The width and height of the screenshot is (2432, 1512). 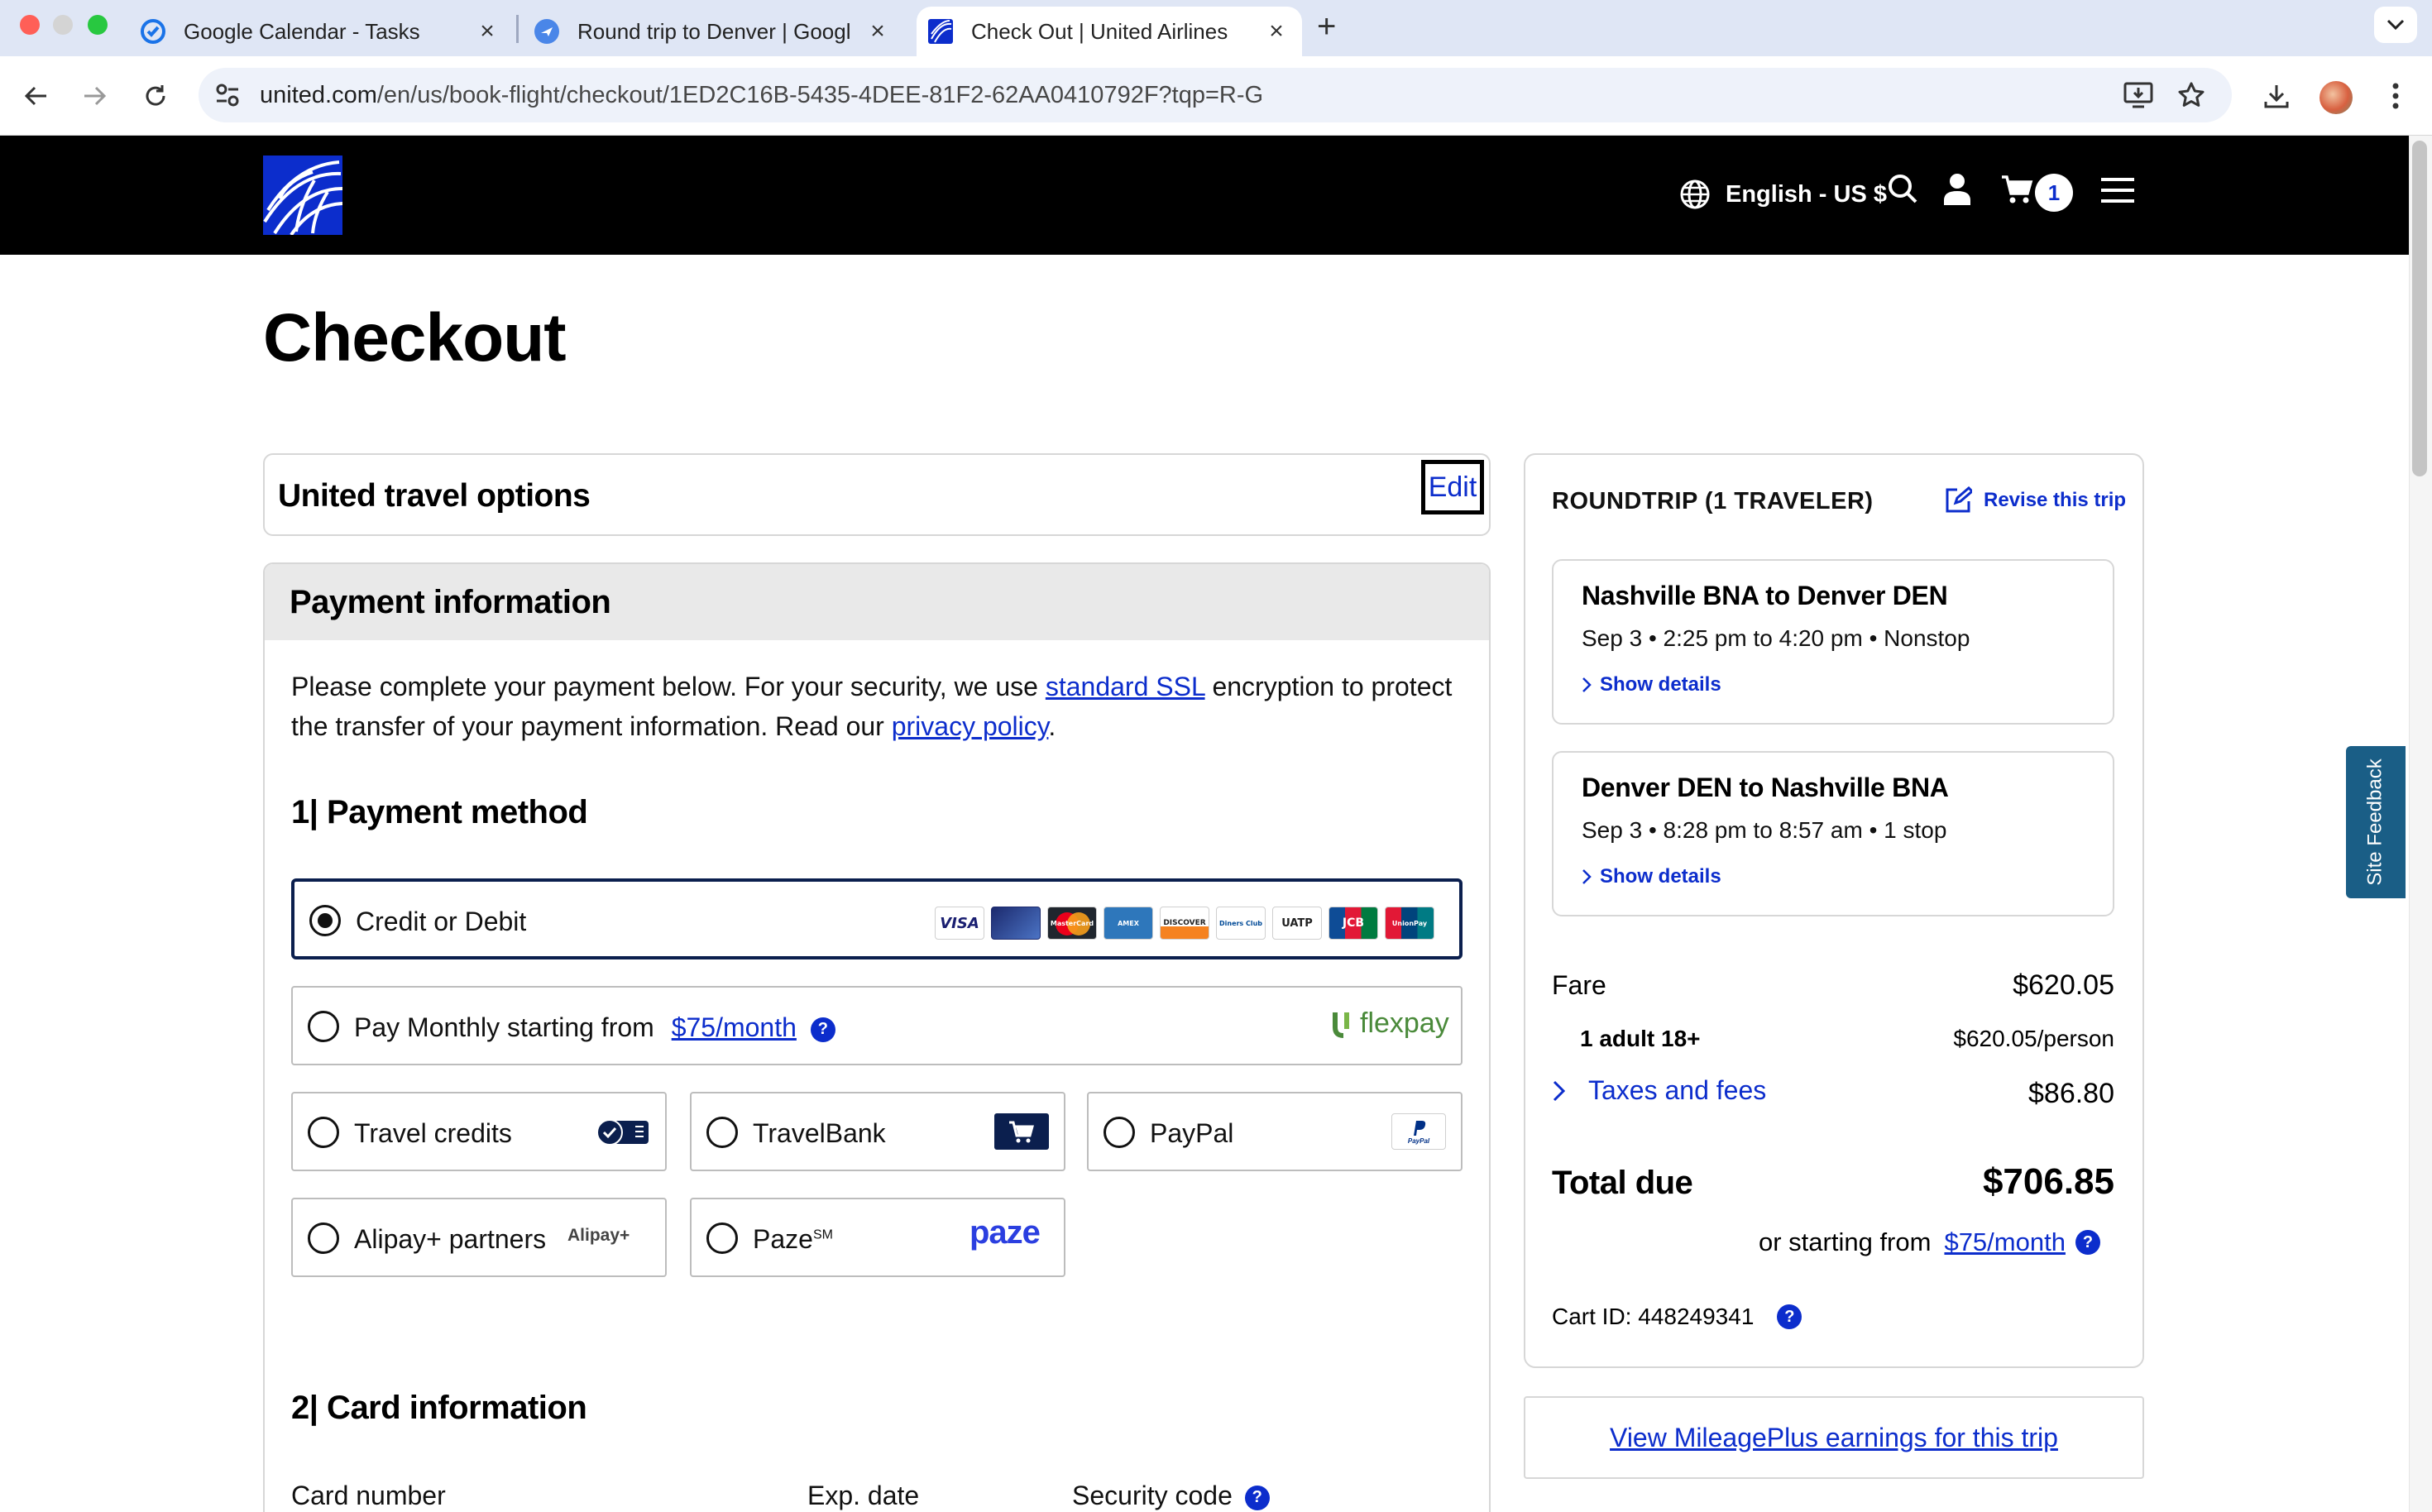 What do you see at coordinates (1659, 1090) in the screenshot?
I see `taxes-toggle: Taxes and fees` at bounding box center [1659, 1090].